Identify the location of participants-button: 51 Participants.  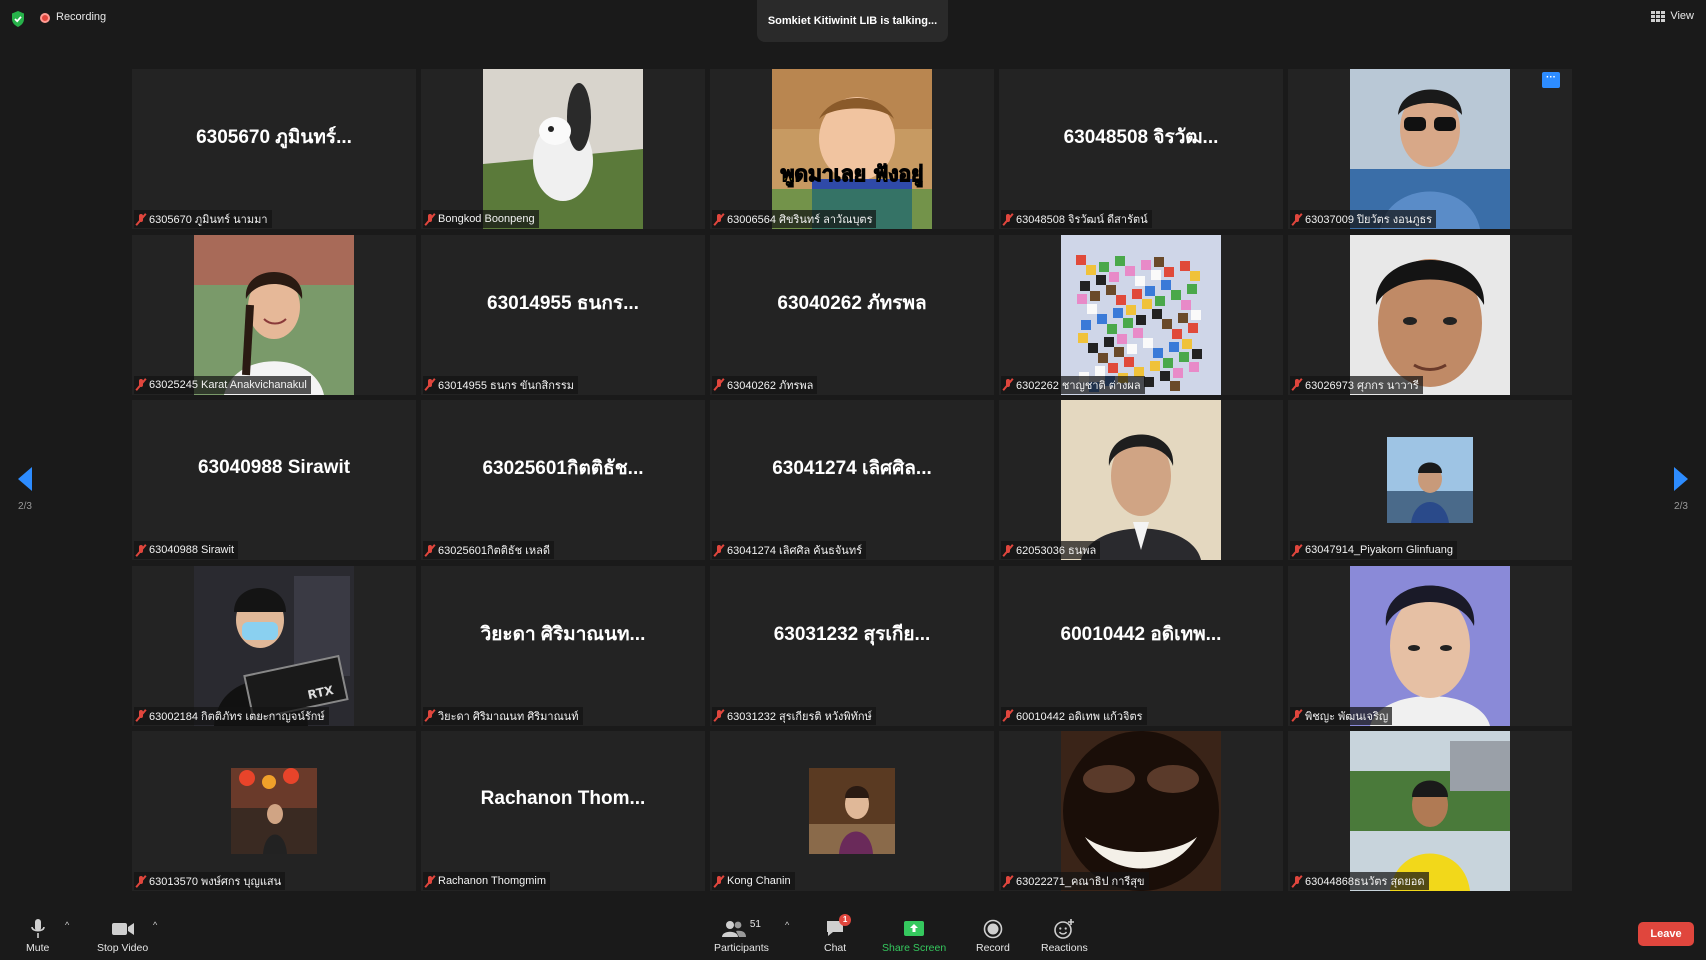
(741, 935).